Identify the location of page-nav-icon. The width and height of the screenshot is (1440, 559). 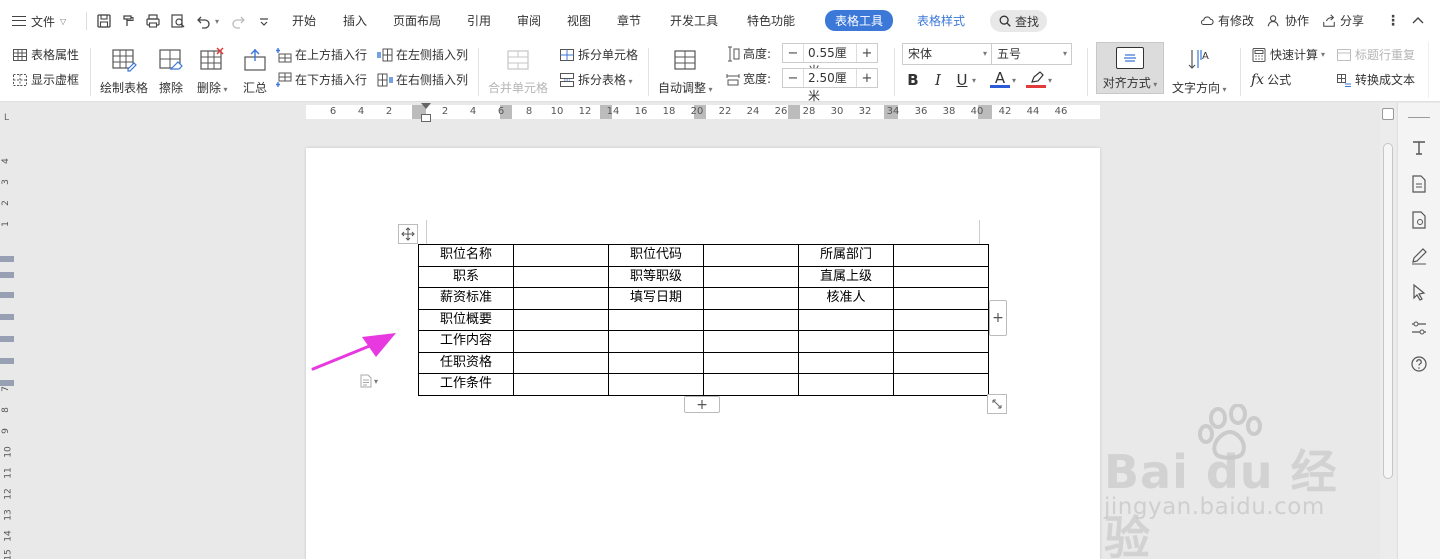
(1388, 114).